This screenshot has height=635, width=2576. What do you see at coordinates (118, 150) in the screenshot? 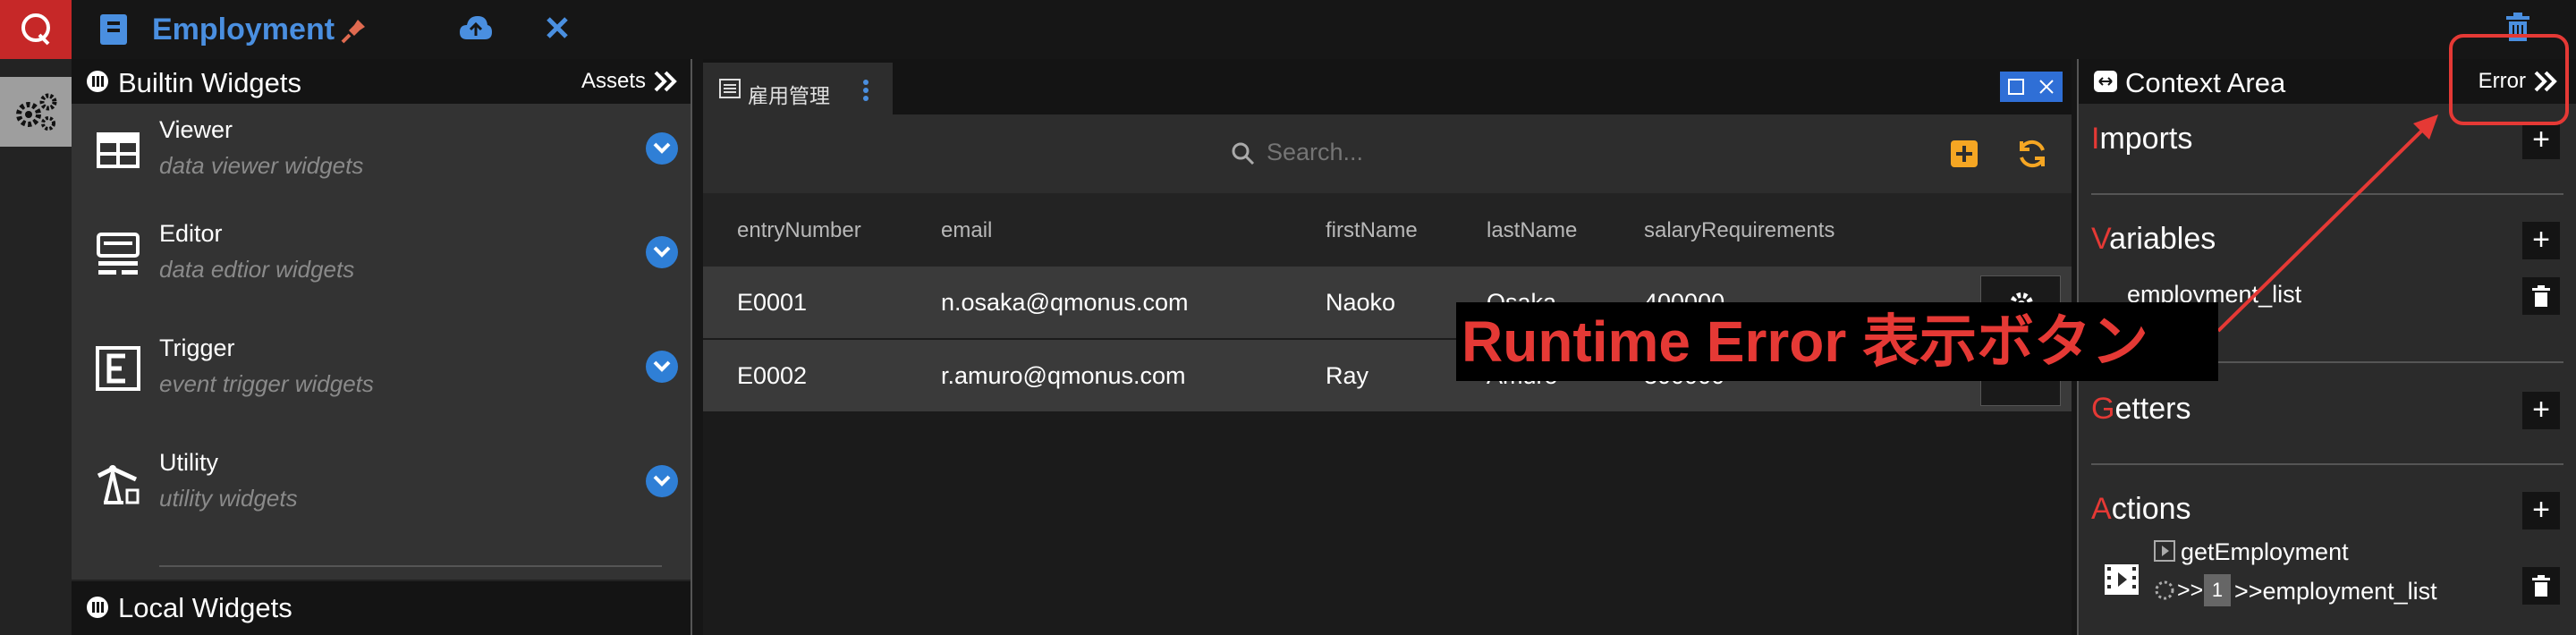
I see `table-icon` at bounding box center [118, 150].